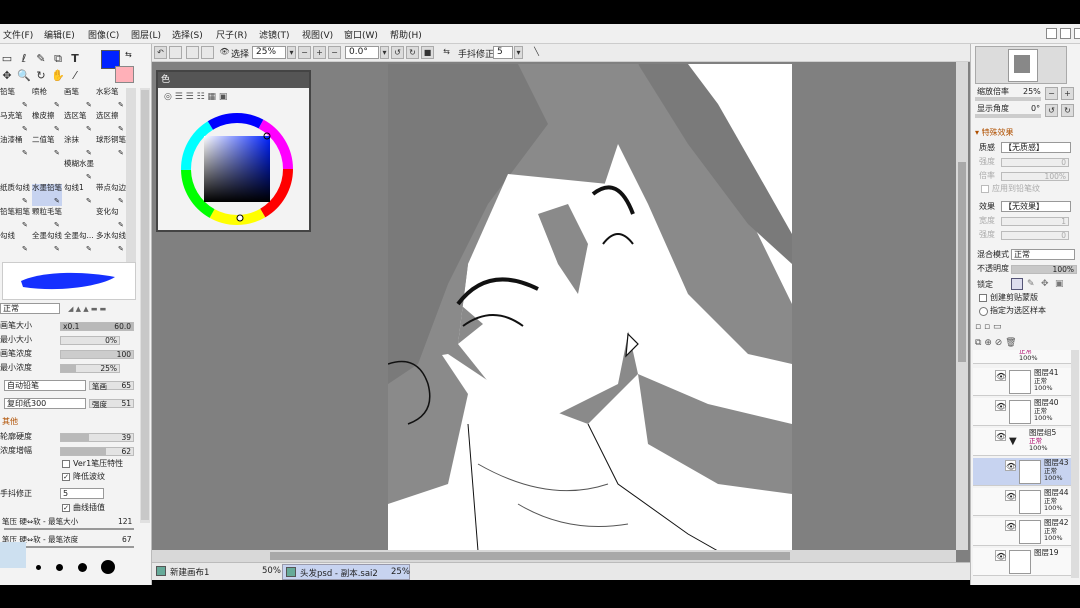  What do you see at coordinates (15, 243) in the screenshot?
I see `brush-slot: 勾线 ✎` at bounding box center [15, 243].